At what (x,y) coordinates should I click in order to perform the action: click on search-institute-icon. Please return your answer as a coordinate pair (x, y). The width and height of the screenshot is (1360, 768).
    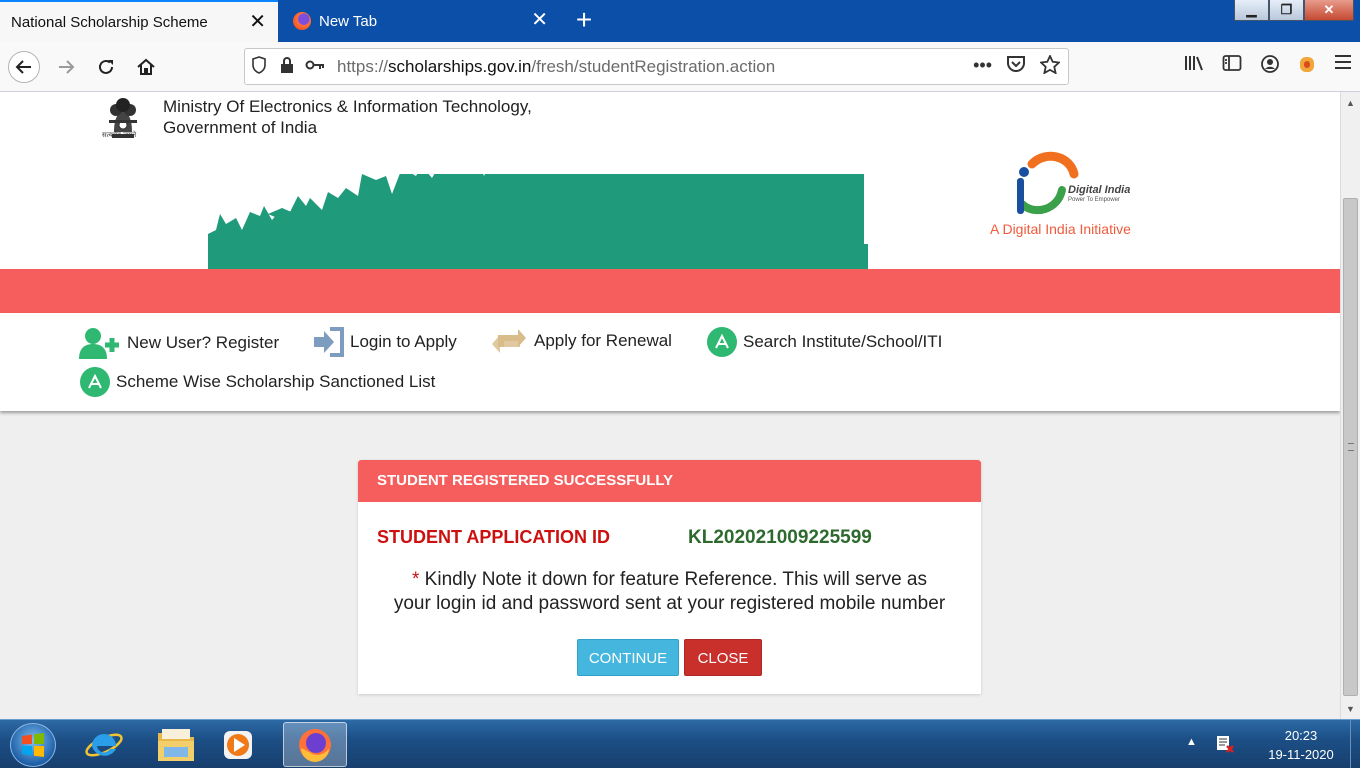
    Looking at the image, I should click on (722, 342).